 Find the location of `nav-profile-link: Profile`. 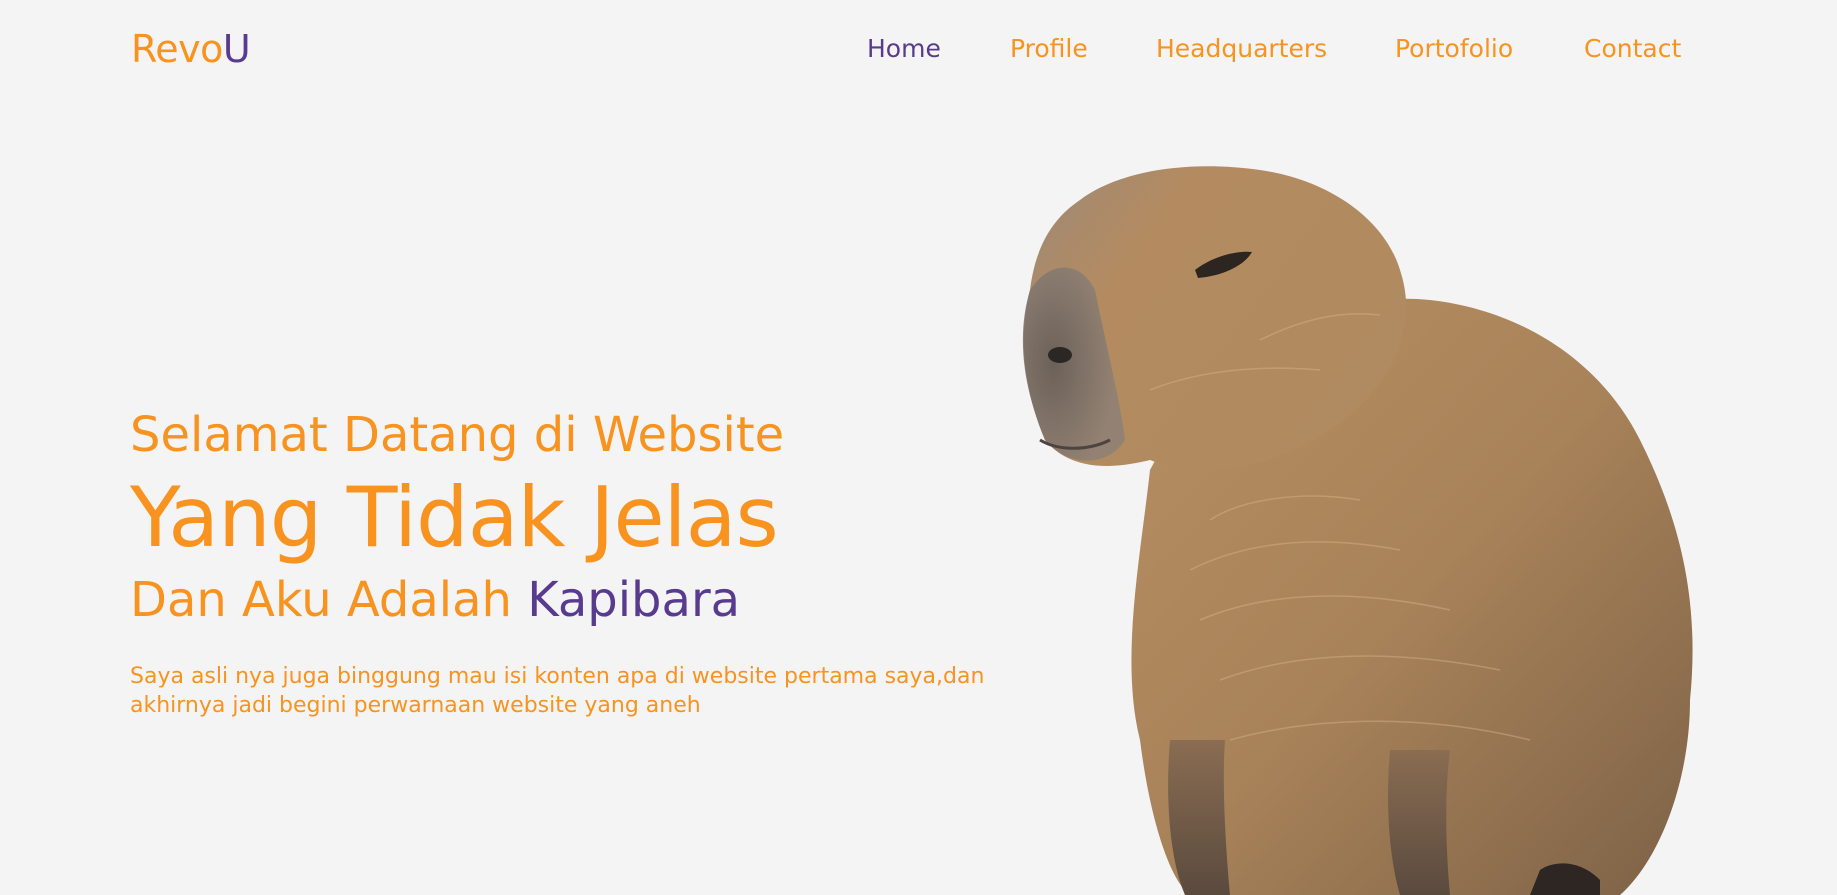

nav-profile-link: Profile is located at coordinates (1049, 49).